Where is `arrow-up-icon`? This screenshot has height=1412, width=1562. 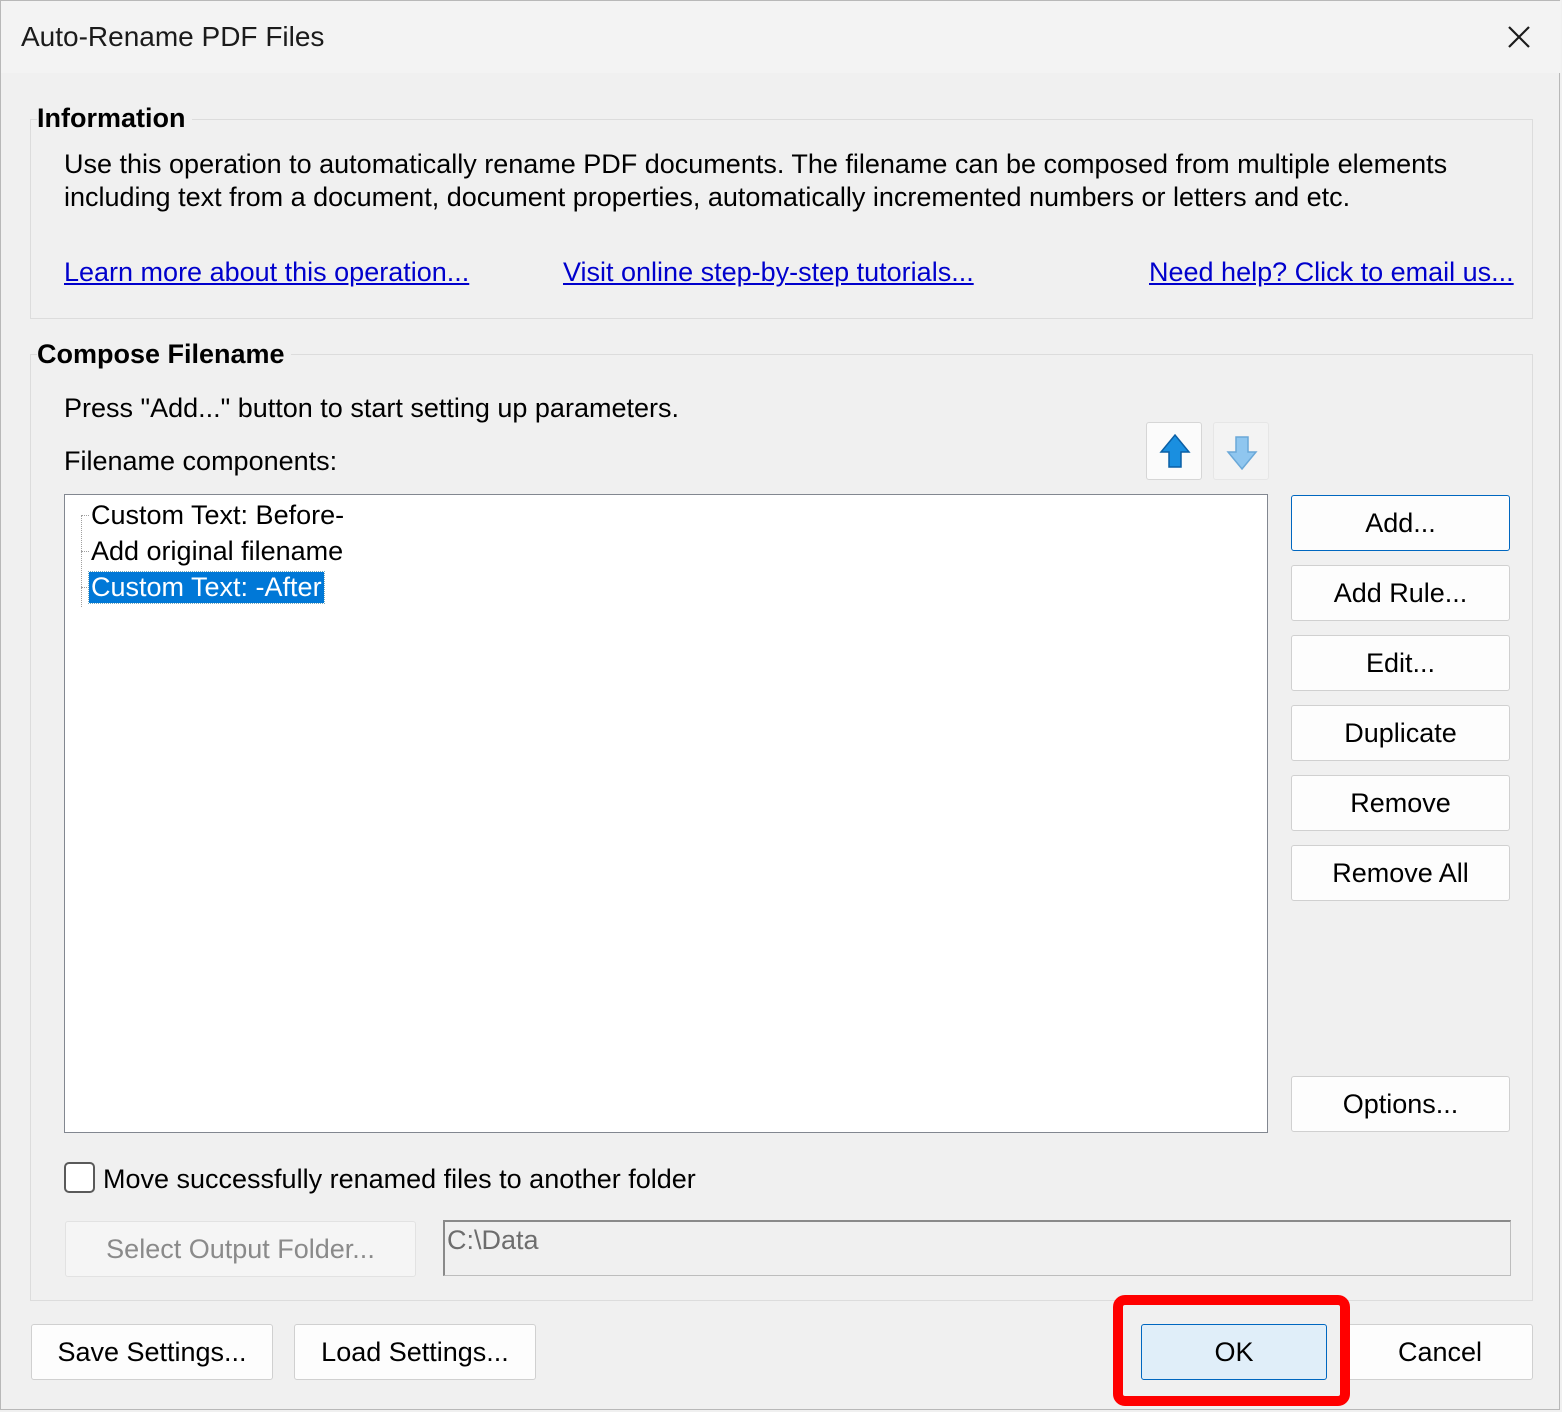
arrow-up-icon is located at coordinates (1175, 450).